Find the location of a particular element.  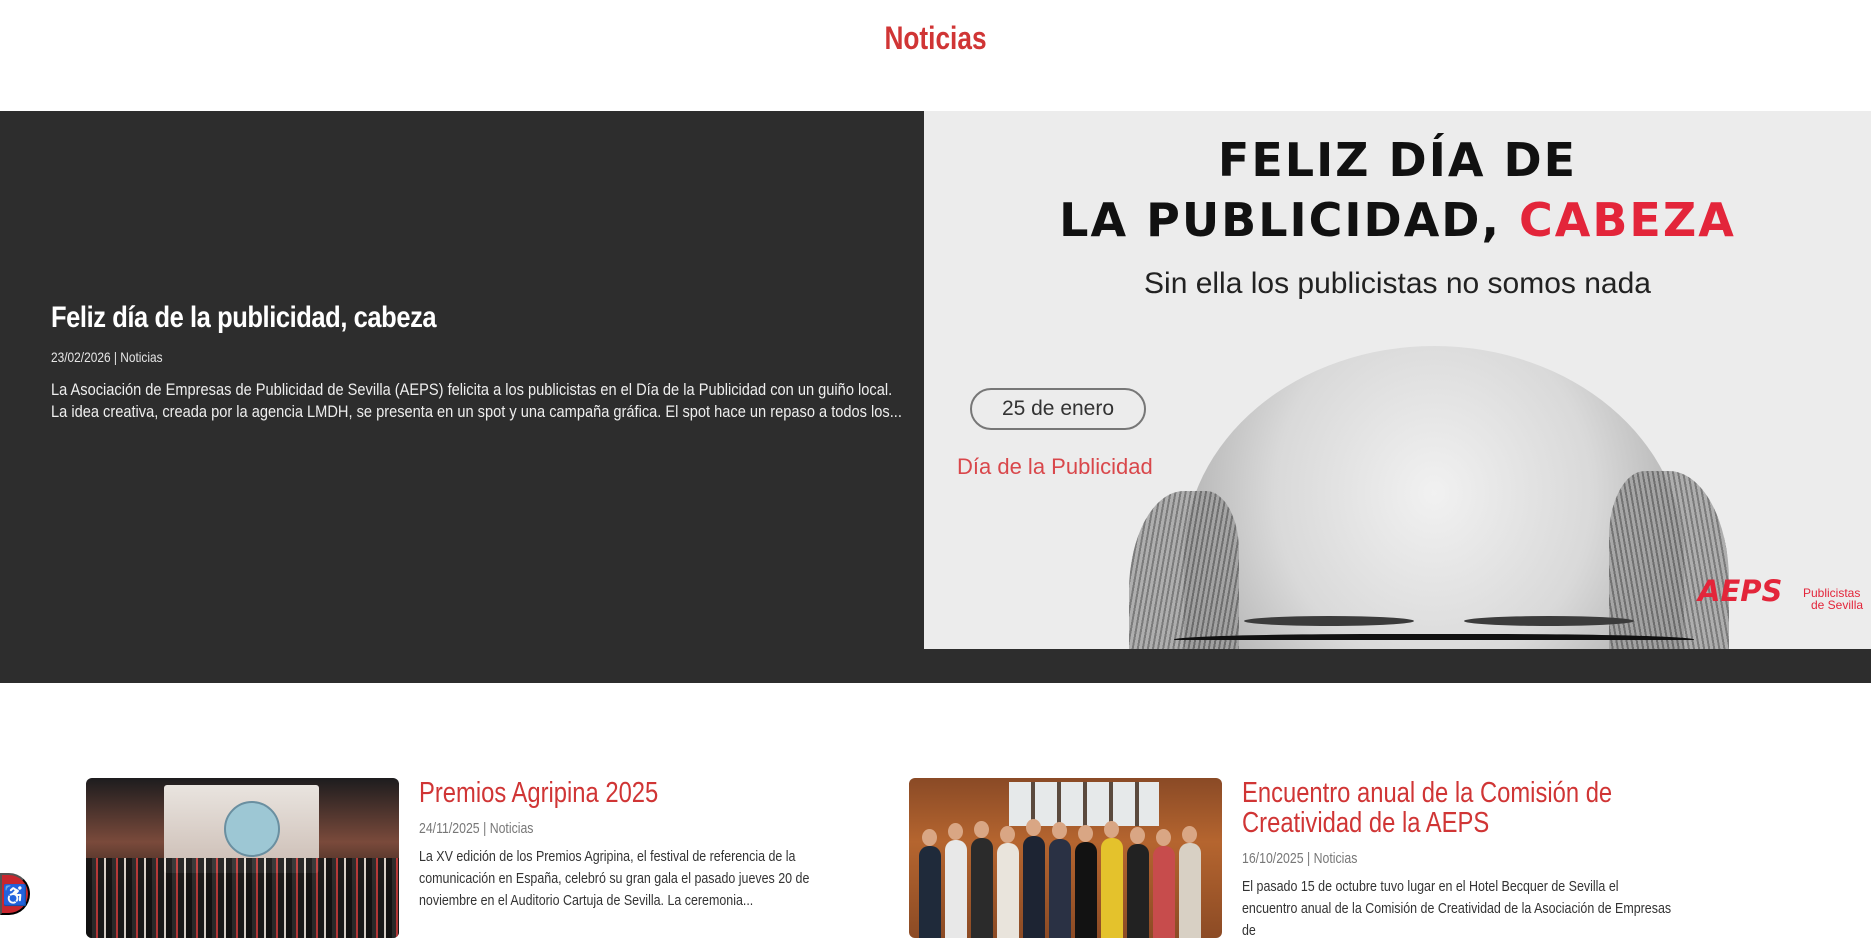

post-date: 24/11/2025 is located at coordinates (449, 828).